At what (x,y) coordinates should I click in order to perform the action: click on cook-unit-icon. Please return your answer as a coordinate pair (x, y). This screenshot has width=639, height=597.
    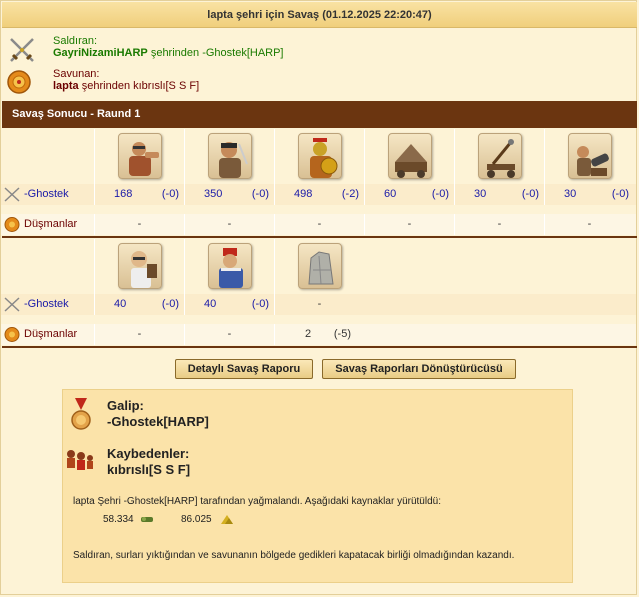
    Looking at the image, I should click on (230, 266).